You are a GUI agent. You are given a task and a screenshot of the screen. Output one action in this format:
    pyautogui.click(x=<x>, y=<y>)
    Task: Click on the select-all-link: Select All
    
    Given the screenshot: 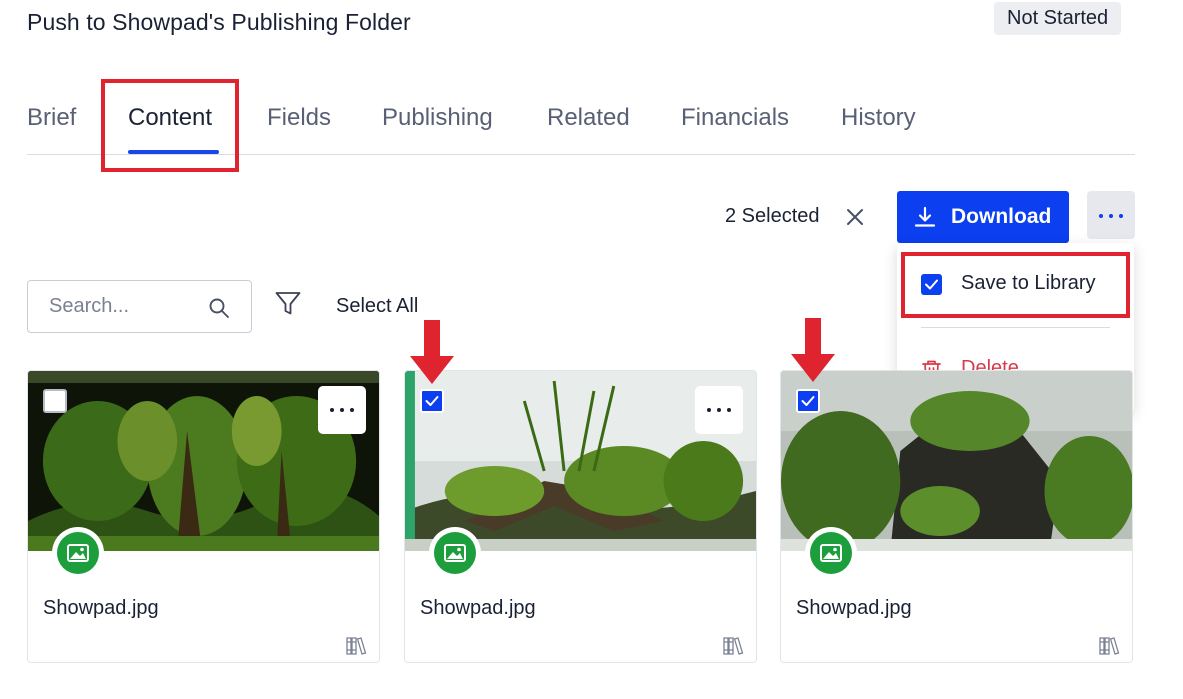 What is the action you would take?
    pyautogui.click(x=377, y=306)
    